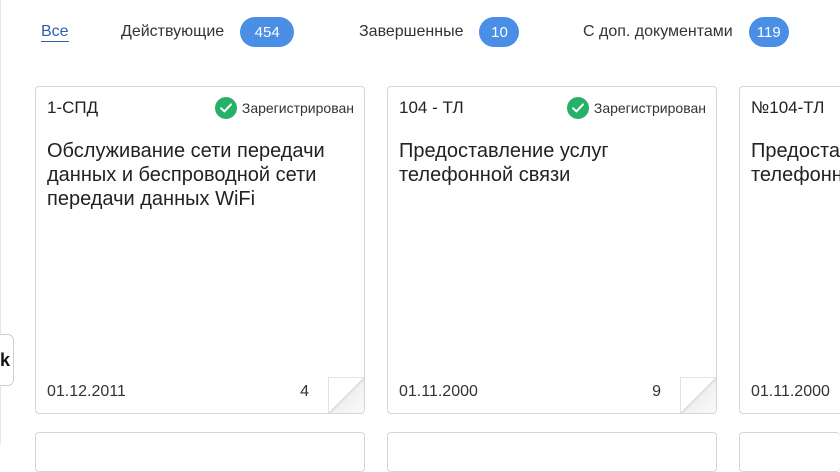  I want to click on contract-code: 104 - ТЛ, so click(431, 107).